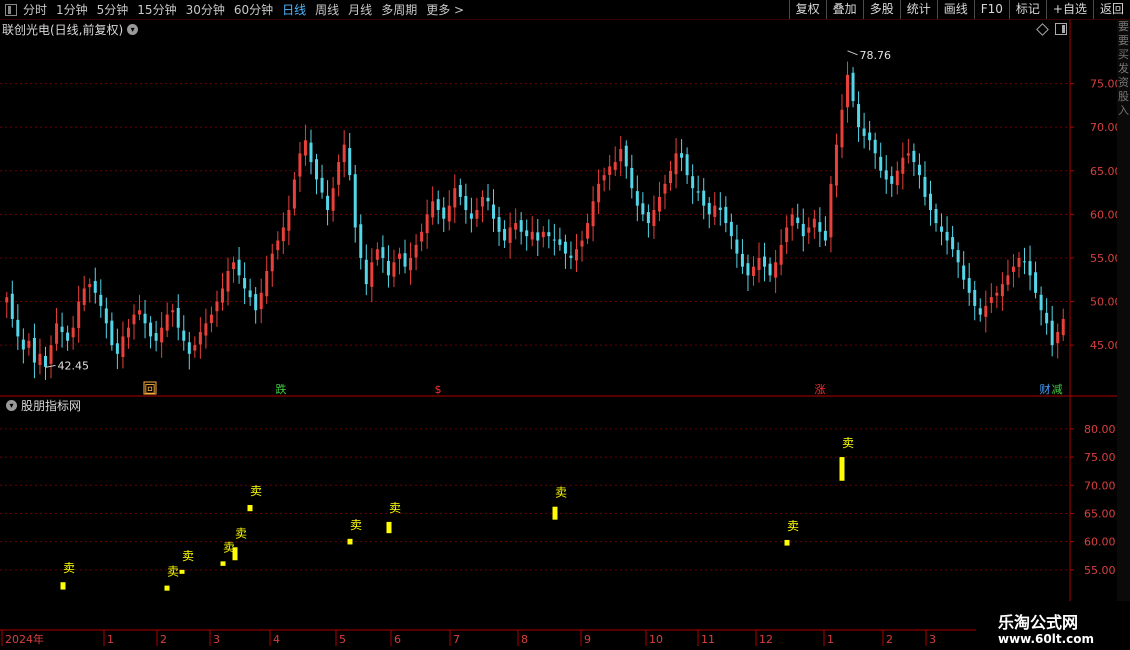  Describe the element at coordinates (1100, 457) in the screenshot. I see `indicator-tick-label: 75.00` at that location.